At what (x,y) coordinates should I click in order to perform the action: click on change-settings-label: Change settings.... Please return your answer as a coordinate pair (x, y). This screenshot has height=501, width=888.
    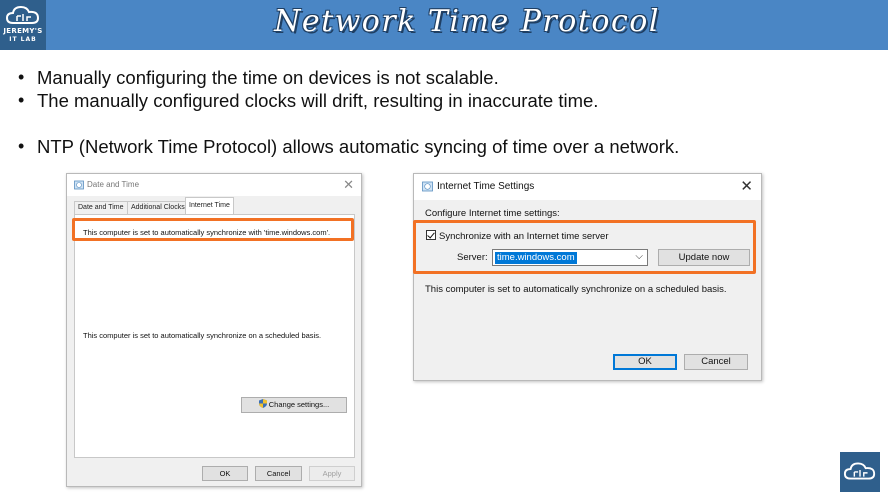
    Looking at the image, I should click on (299, 404).